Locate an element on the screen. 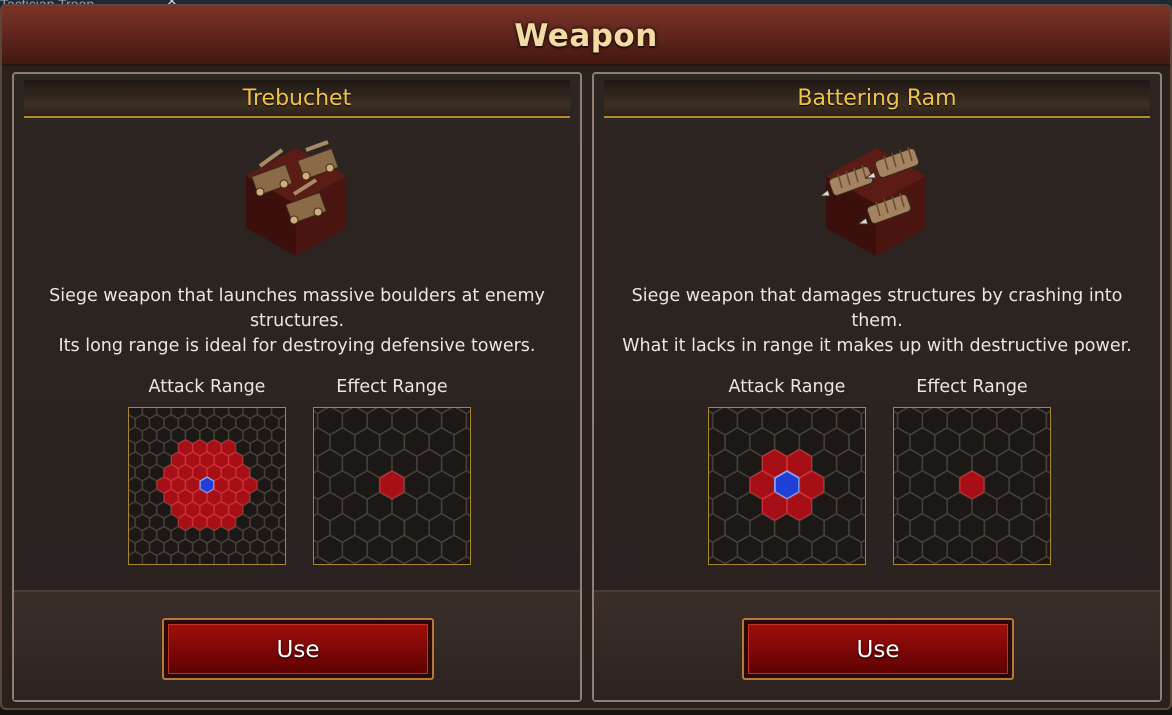  trebuchet-icon is located at coordinates (296, 198).